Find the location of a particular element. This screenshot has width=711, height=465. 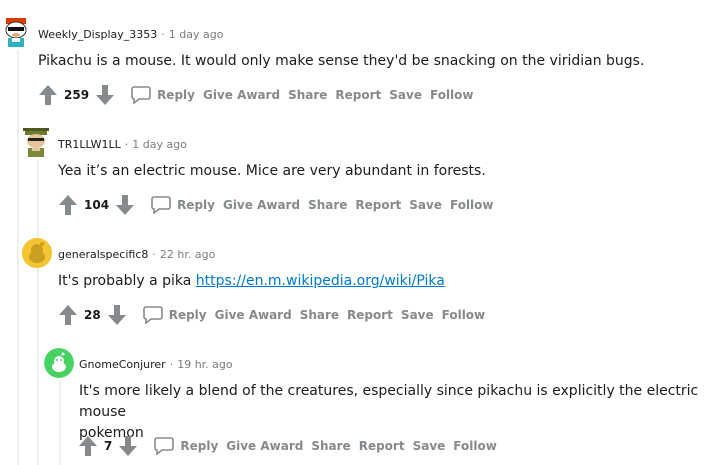

vote-score: 259 is located at coordinates (77, 95).